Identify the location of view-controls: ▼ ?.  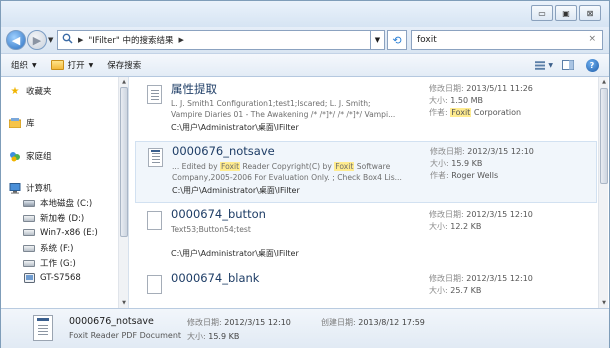
(565, 65).